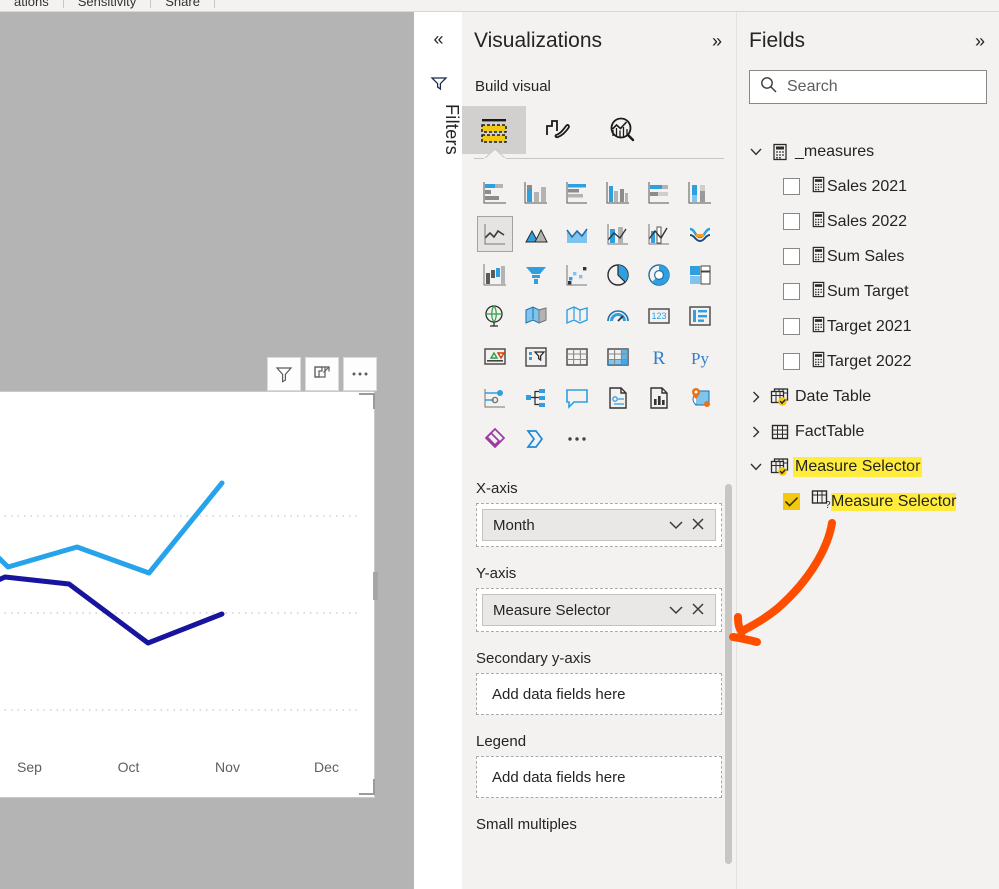 This screenshot has height=889, width=999. Describe the element at coordinates (618, 193) in the screenshot. I see `clustered-column-chart-icon` at that location.